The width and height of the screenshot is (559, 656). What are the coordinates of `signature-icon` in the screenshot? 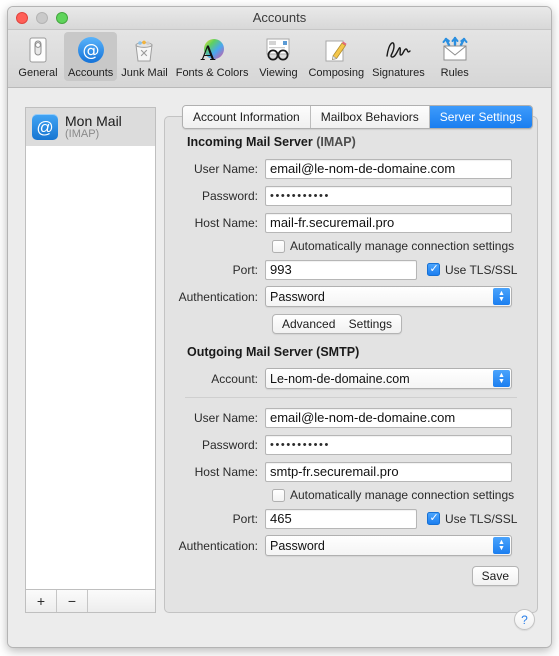 It's located at (398, 50).